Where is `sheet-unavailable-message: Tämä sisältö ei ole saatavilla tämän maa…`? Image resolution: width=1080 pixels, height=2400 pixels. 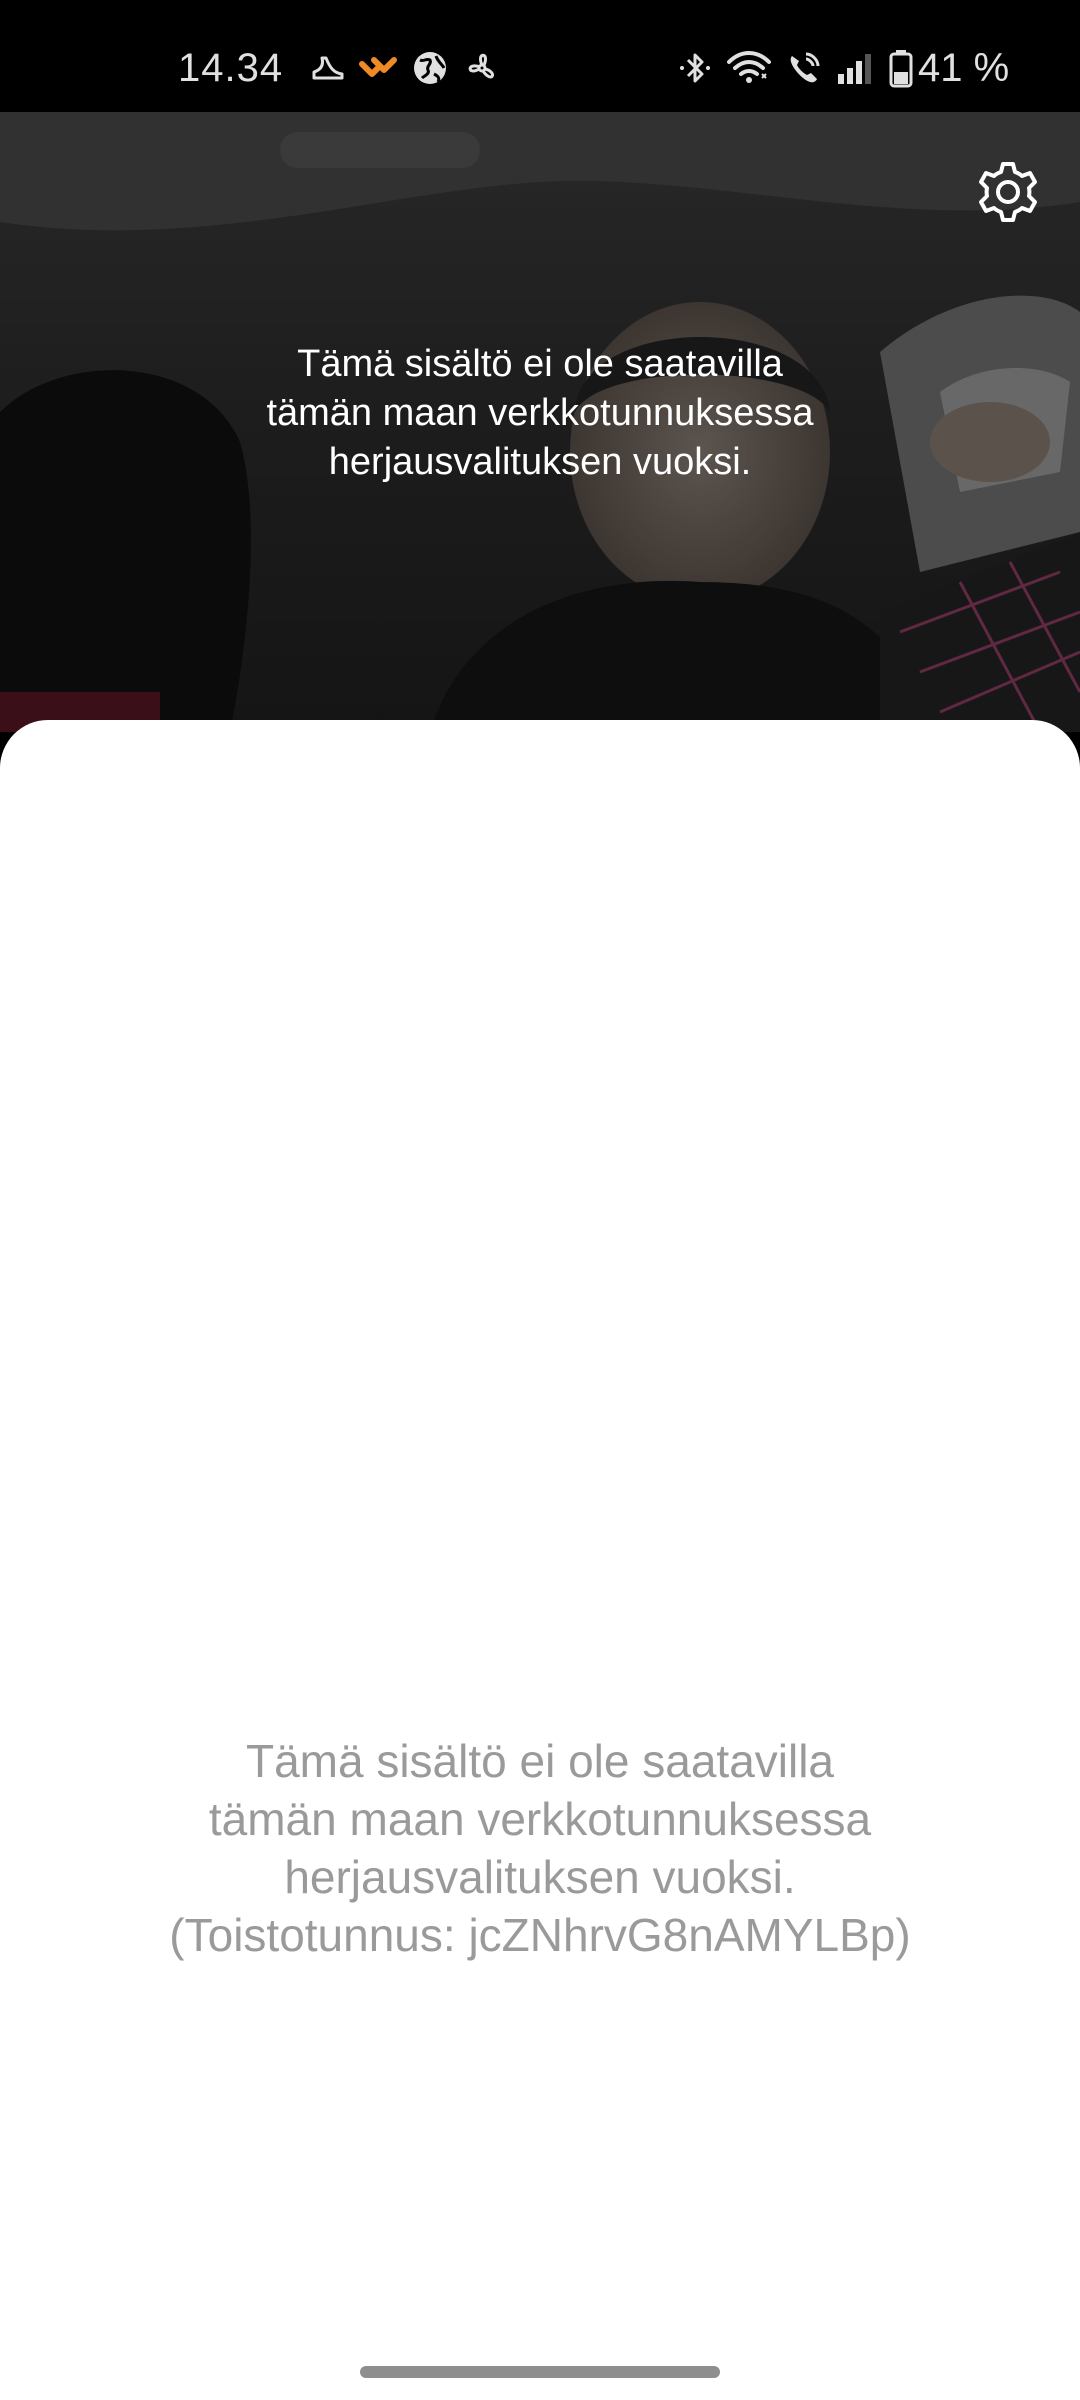 sheet-unavailable-message: Tämä sisältö ei ole saatavilla tämän maa… is located at coordinates (540, 1848).